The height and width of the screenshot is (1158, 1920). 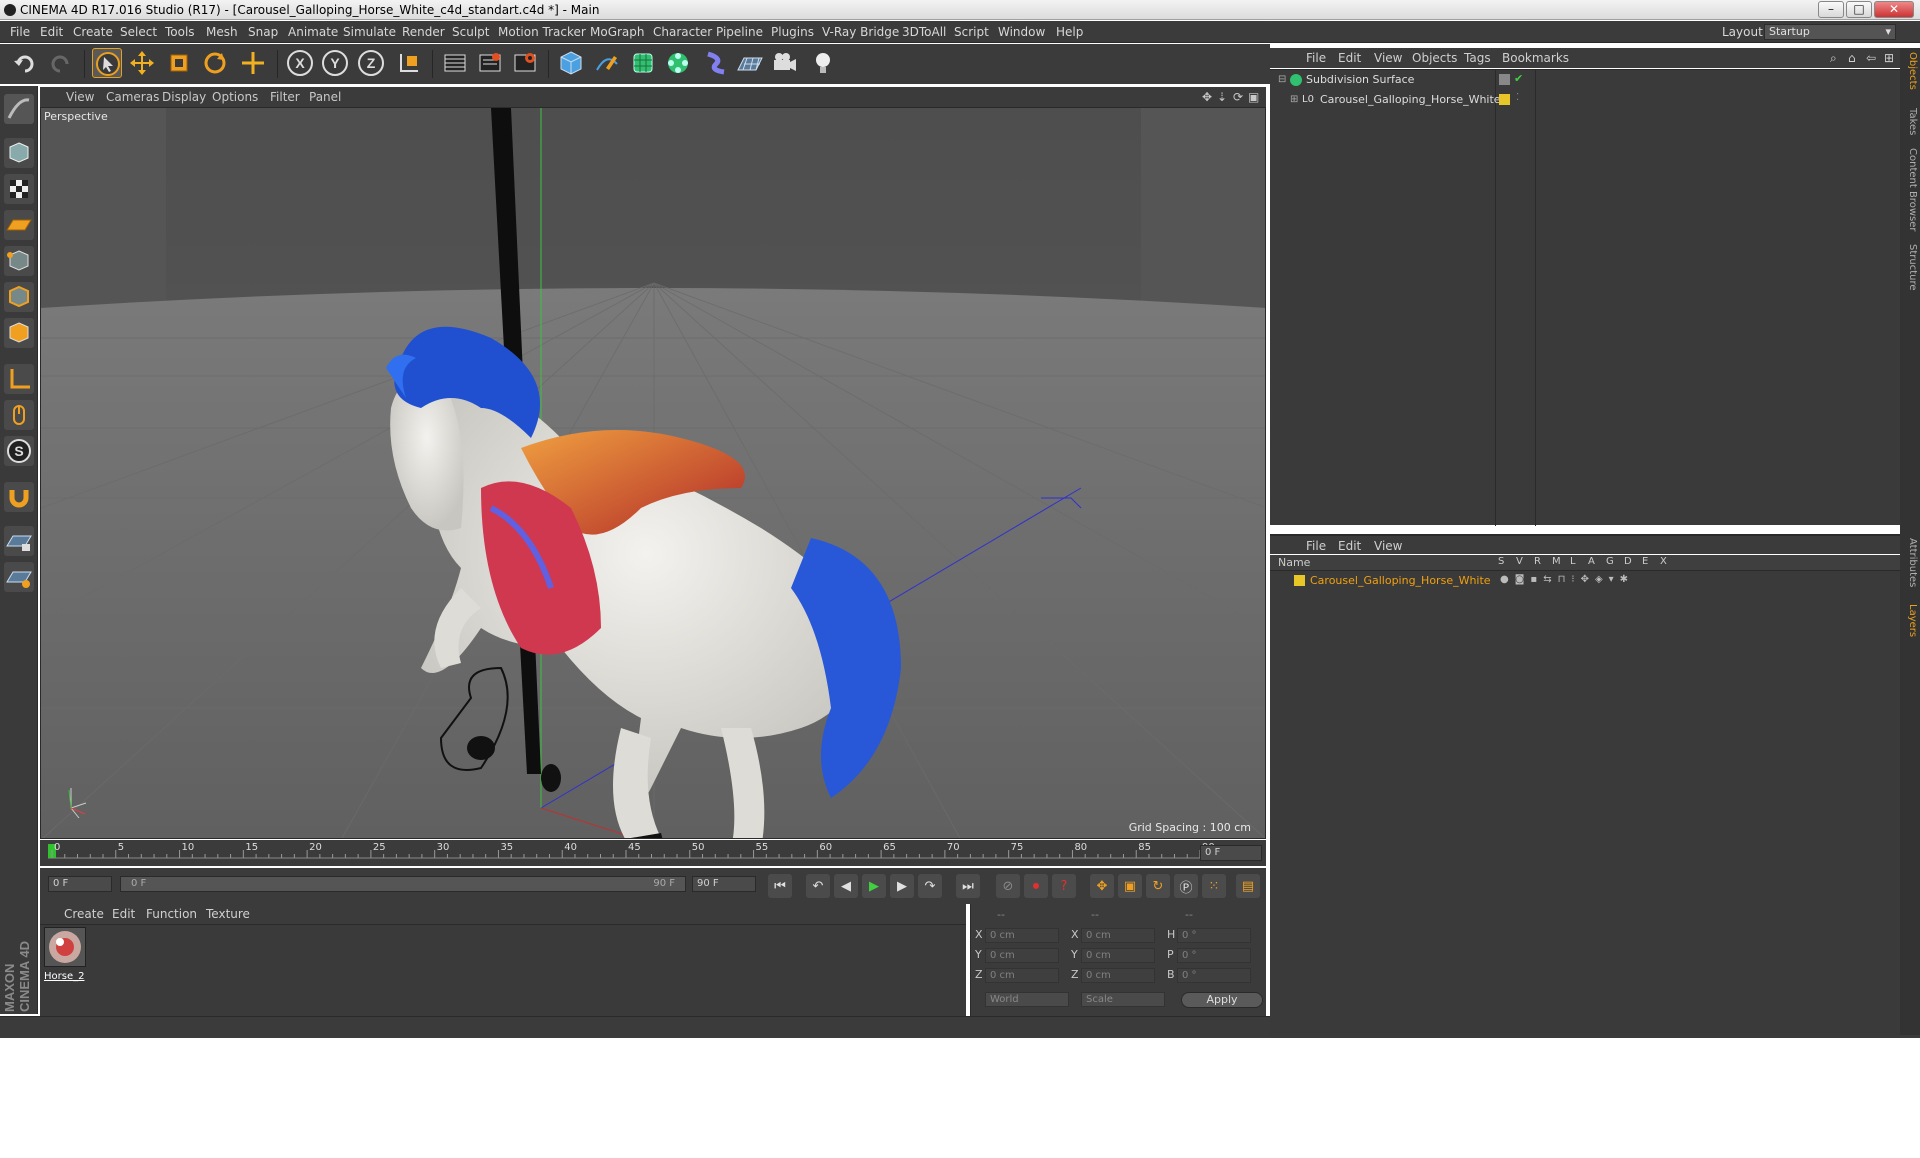 What do you see at coordinates (1022, 955) in the screenshot?
I see `position-y-field: 0 cm` at bounding box center [1022, 955].